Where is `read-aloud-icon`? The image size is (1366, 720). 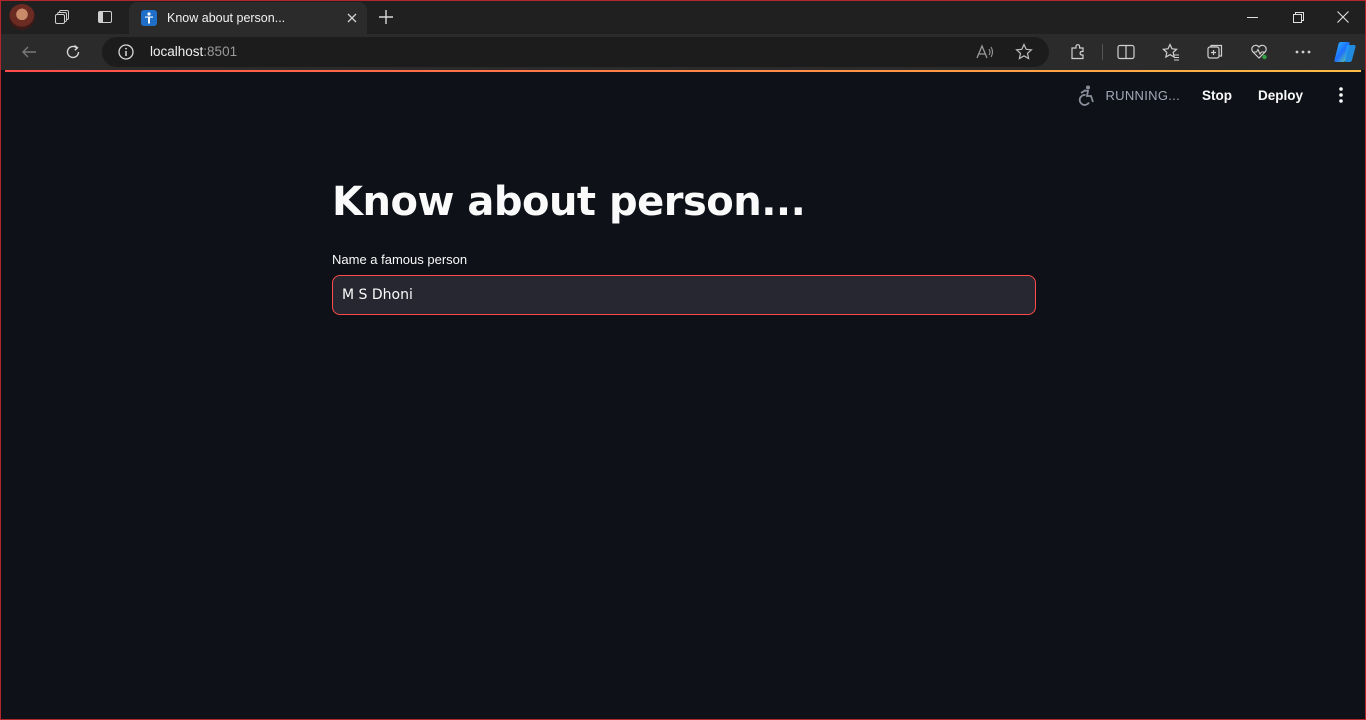 read-aloud-icon is located at coordinates (985, 52).